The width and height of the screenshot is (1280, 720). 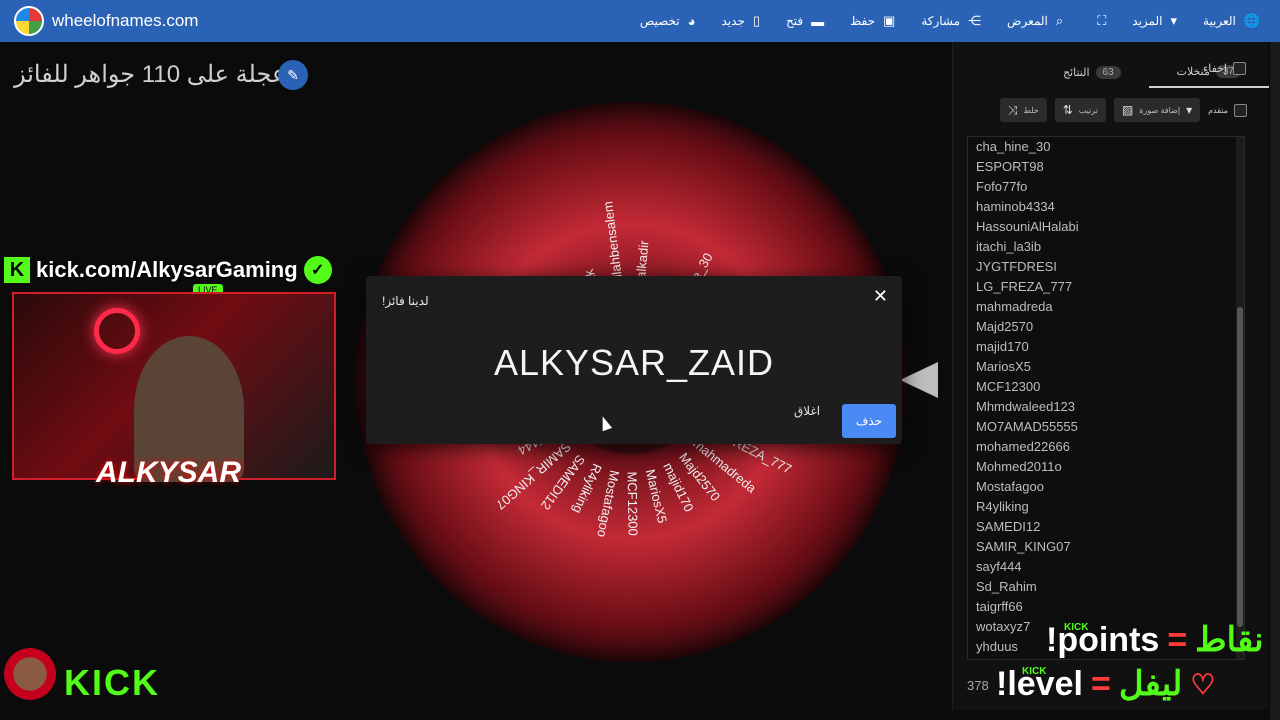 I want to click on nav-item-label: فتح, so click(x=795, y=21).